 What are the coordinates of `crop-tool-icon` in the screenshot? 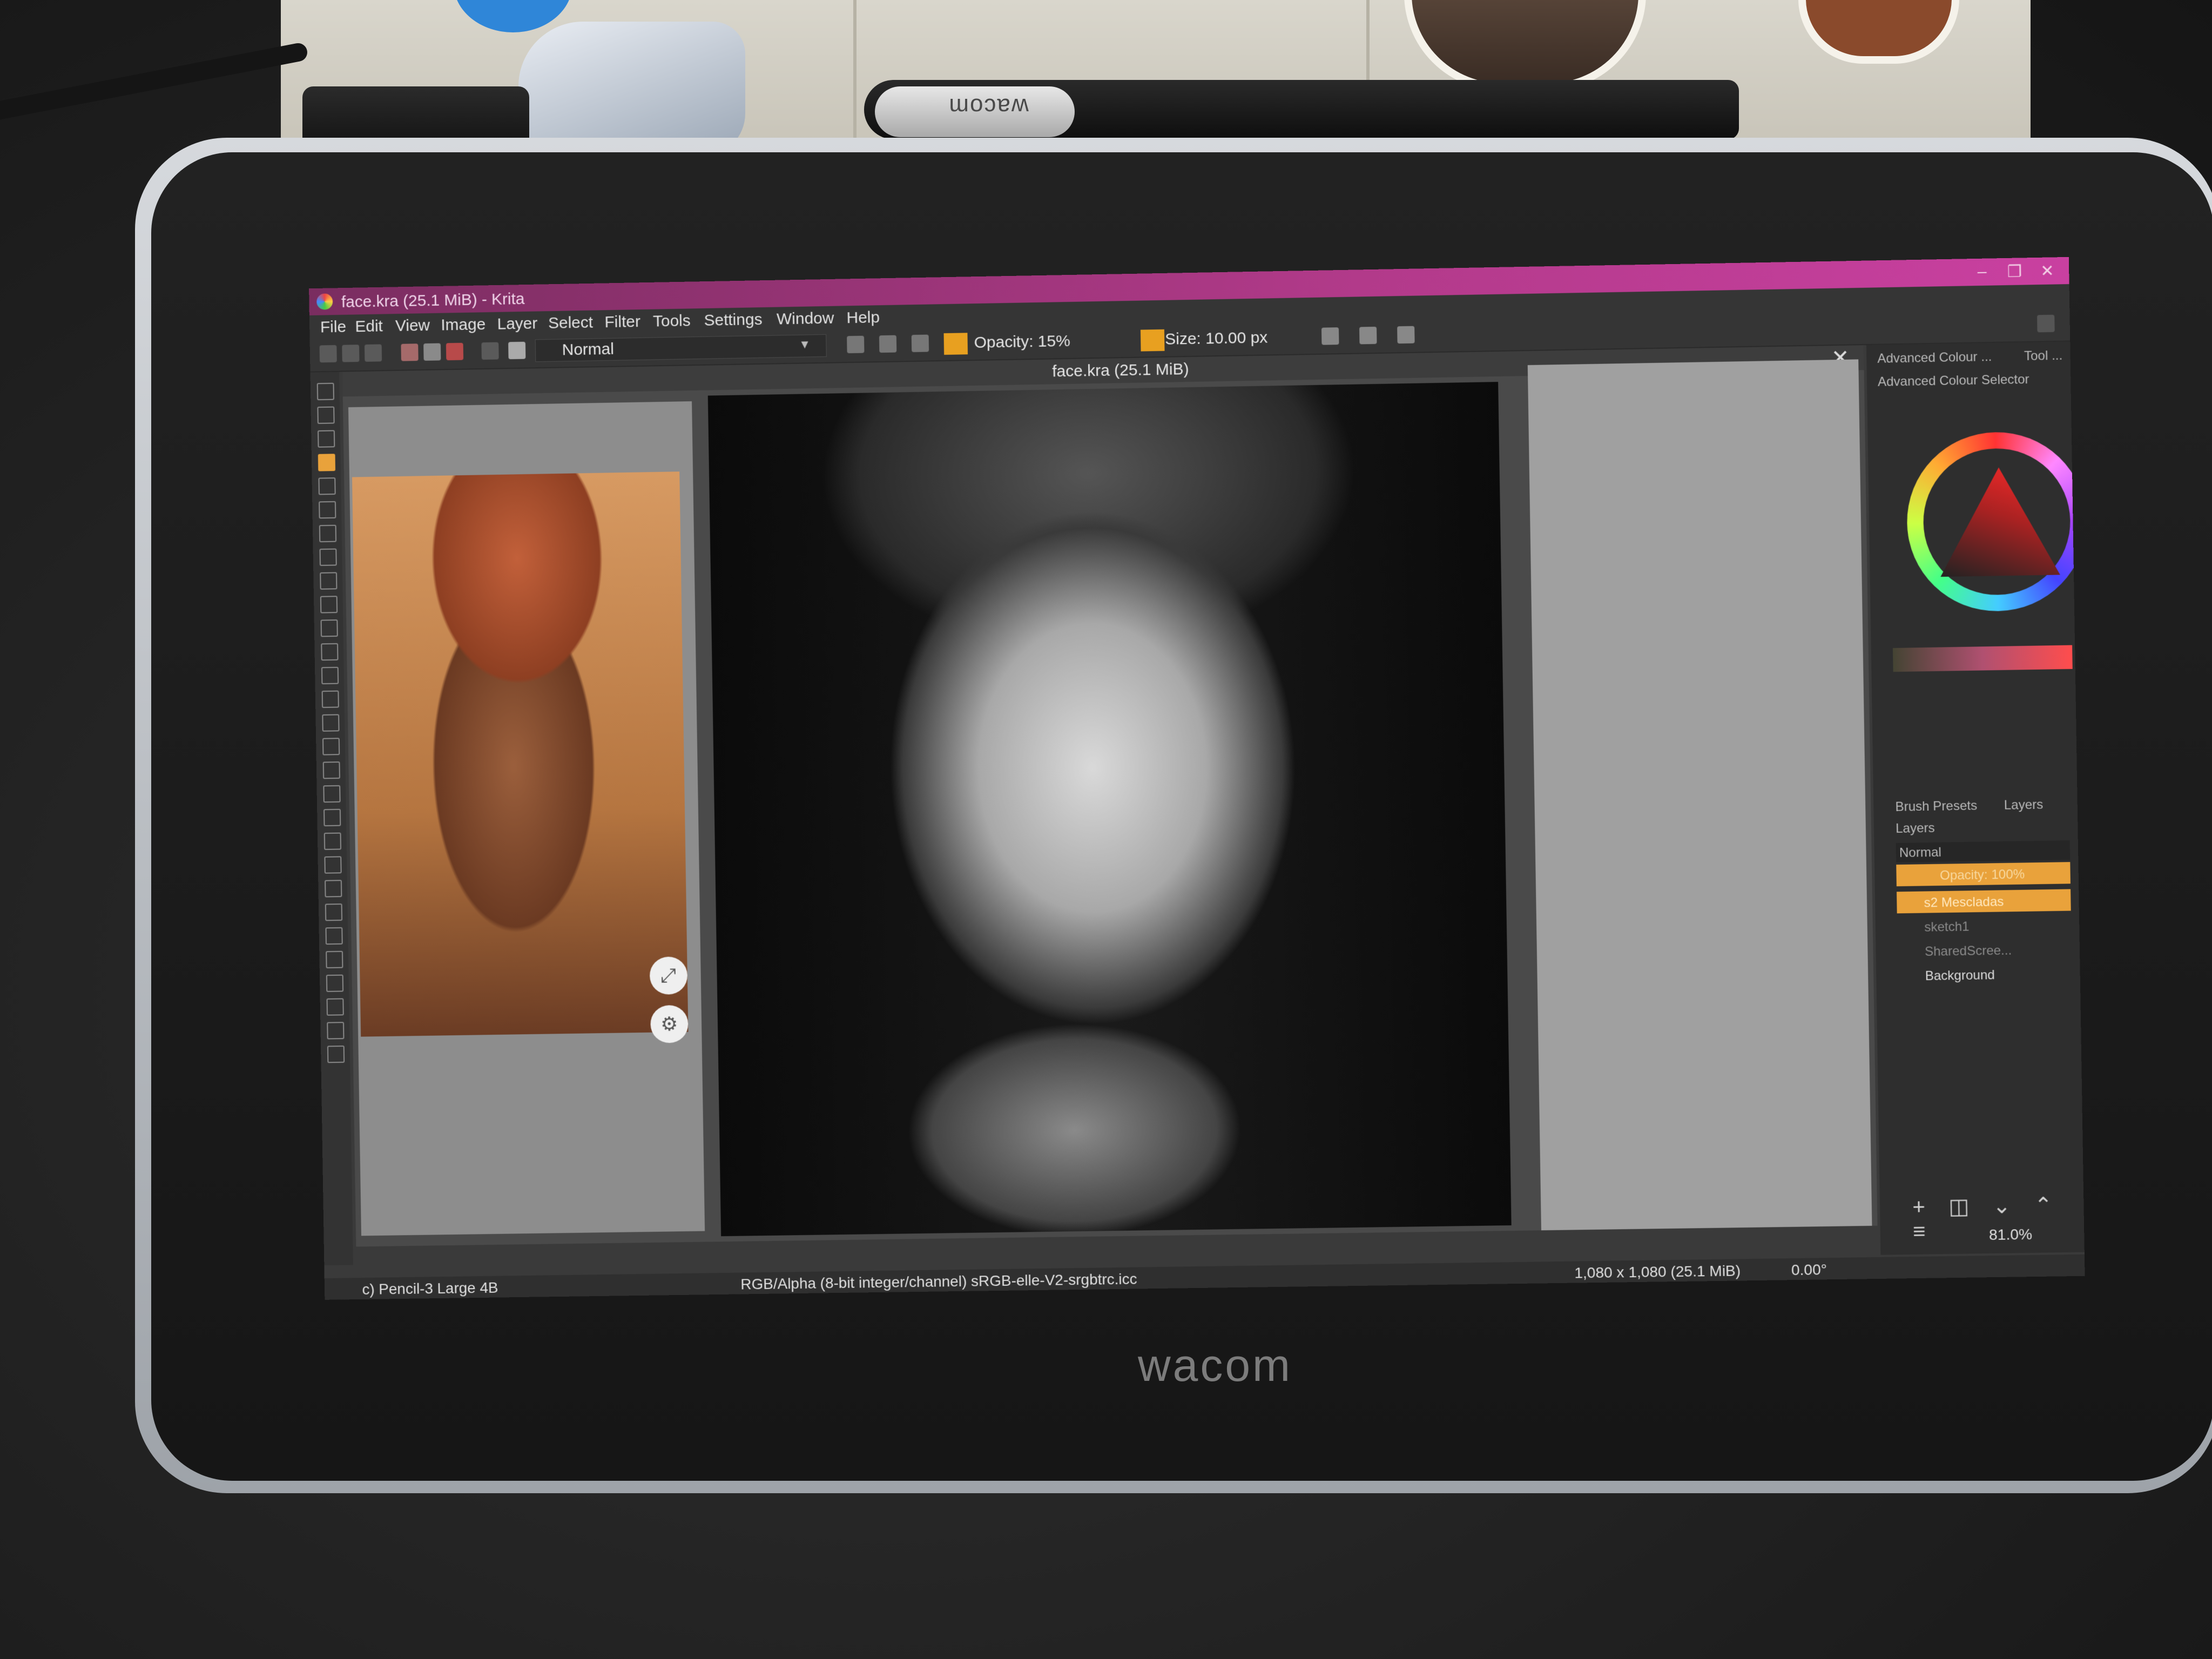 It's located at (330, 675).